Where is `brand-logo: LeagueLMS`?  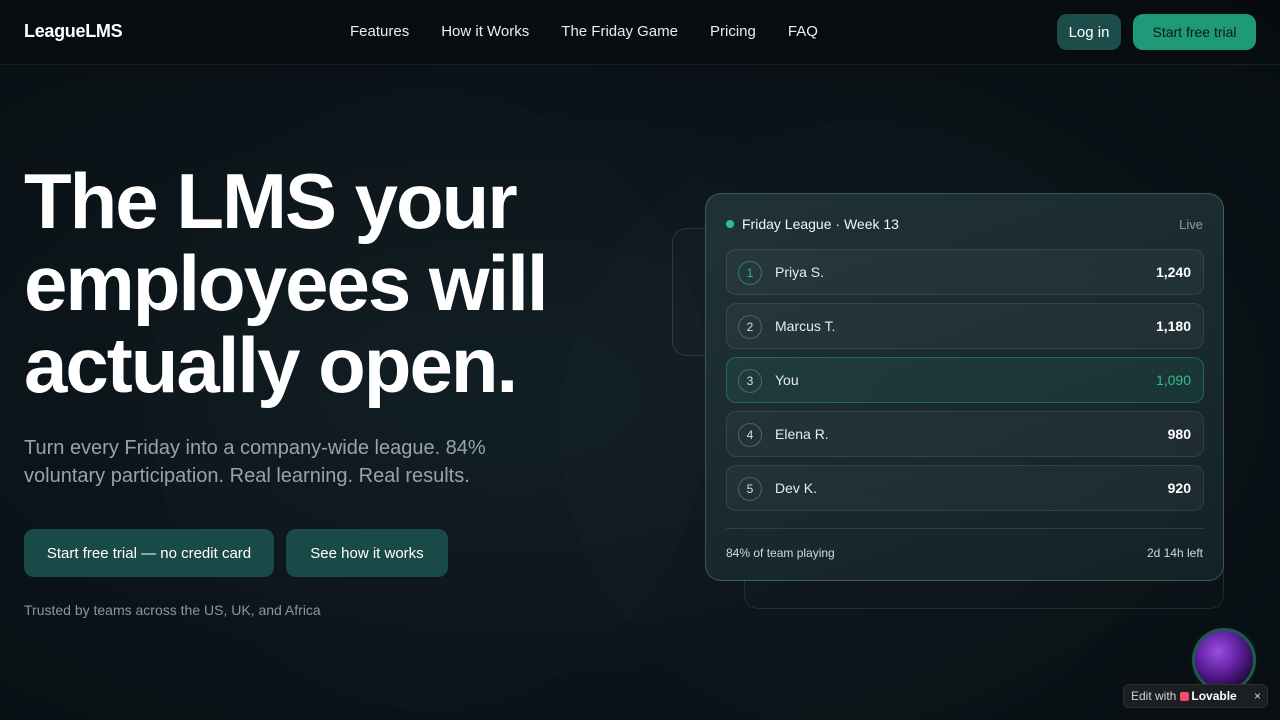 brand-logo: LeagueLMS is located at coordinates (73, 31).